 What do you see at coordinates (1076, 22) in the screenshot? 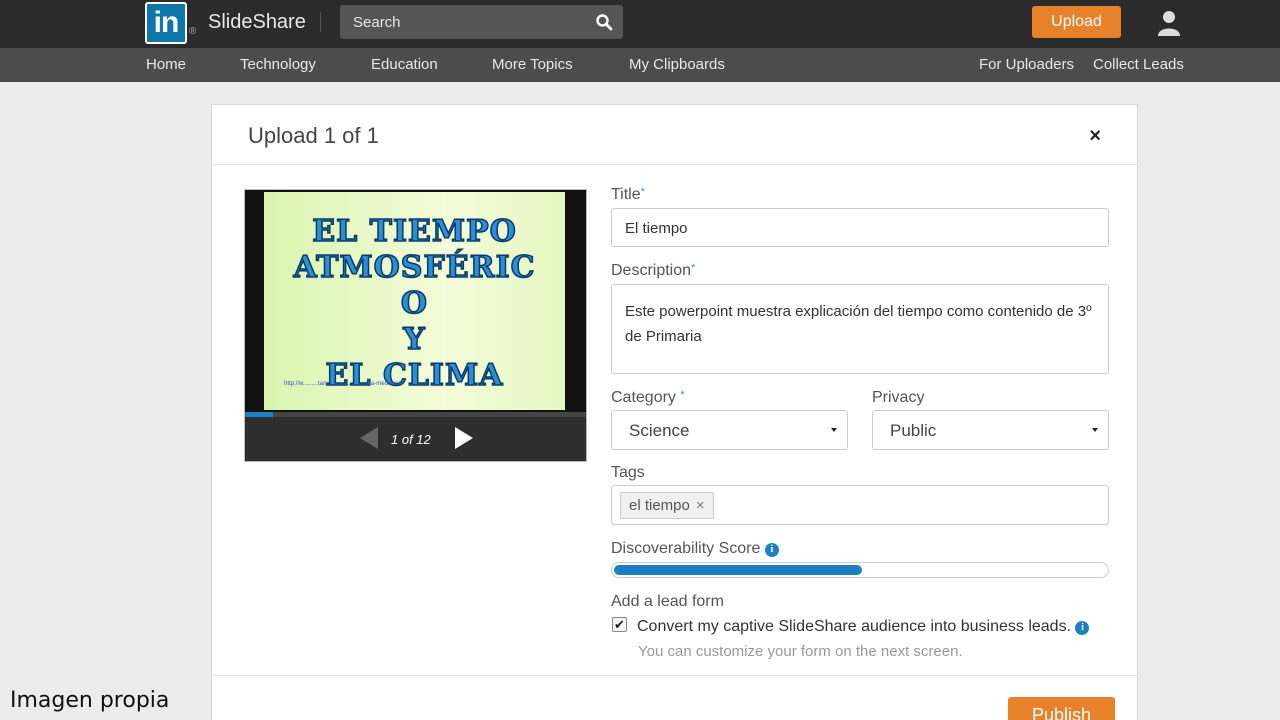
I see `upload-button: Upload` at bounding box center [1076, 22].